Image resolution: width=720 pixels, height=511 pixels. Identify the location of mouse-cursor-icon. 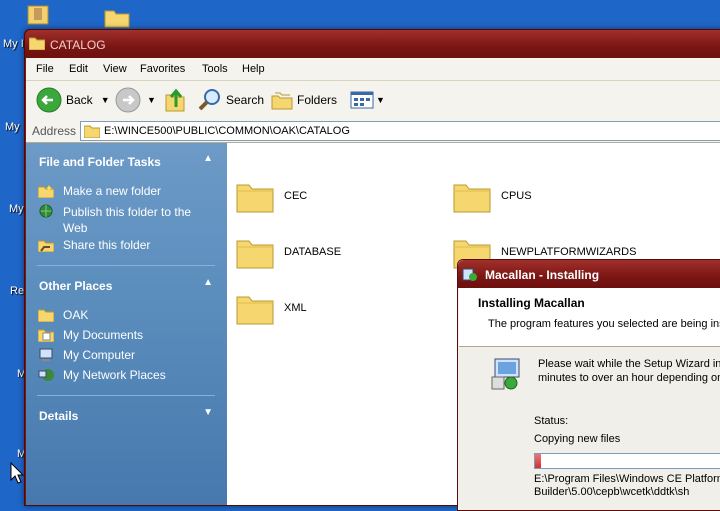
(17, 473).